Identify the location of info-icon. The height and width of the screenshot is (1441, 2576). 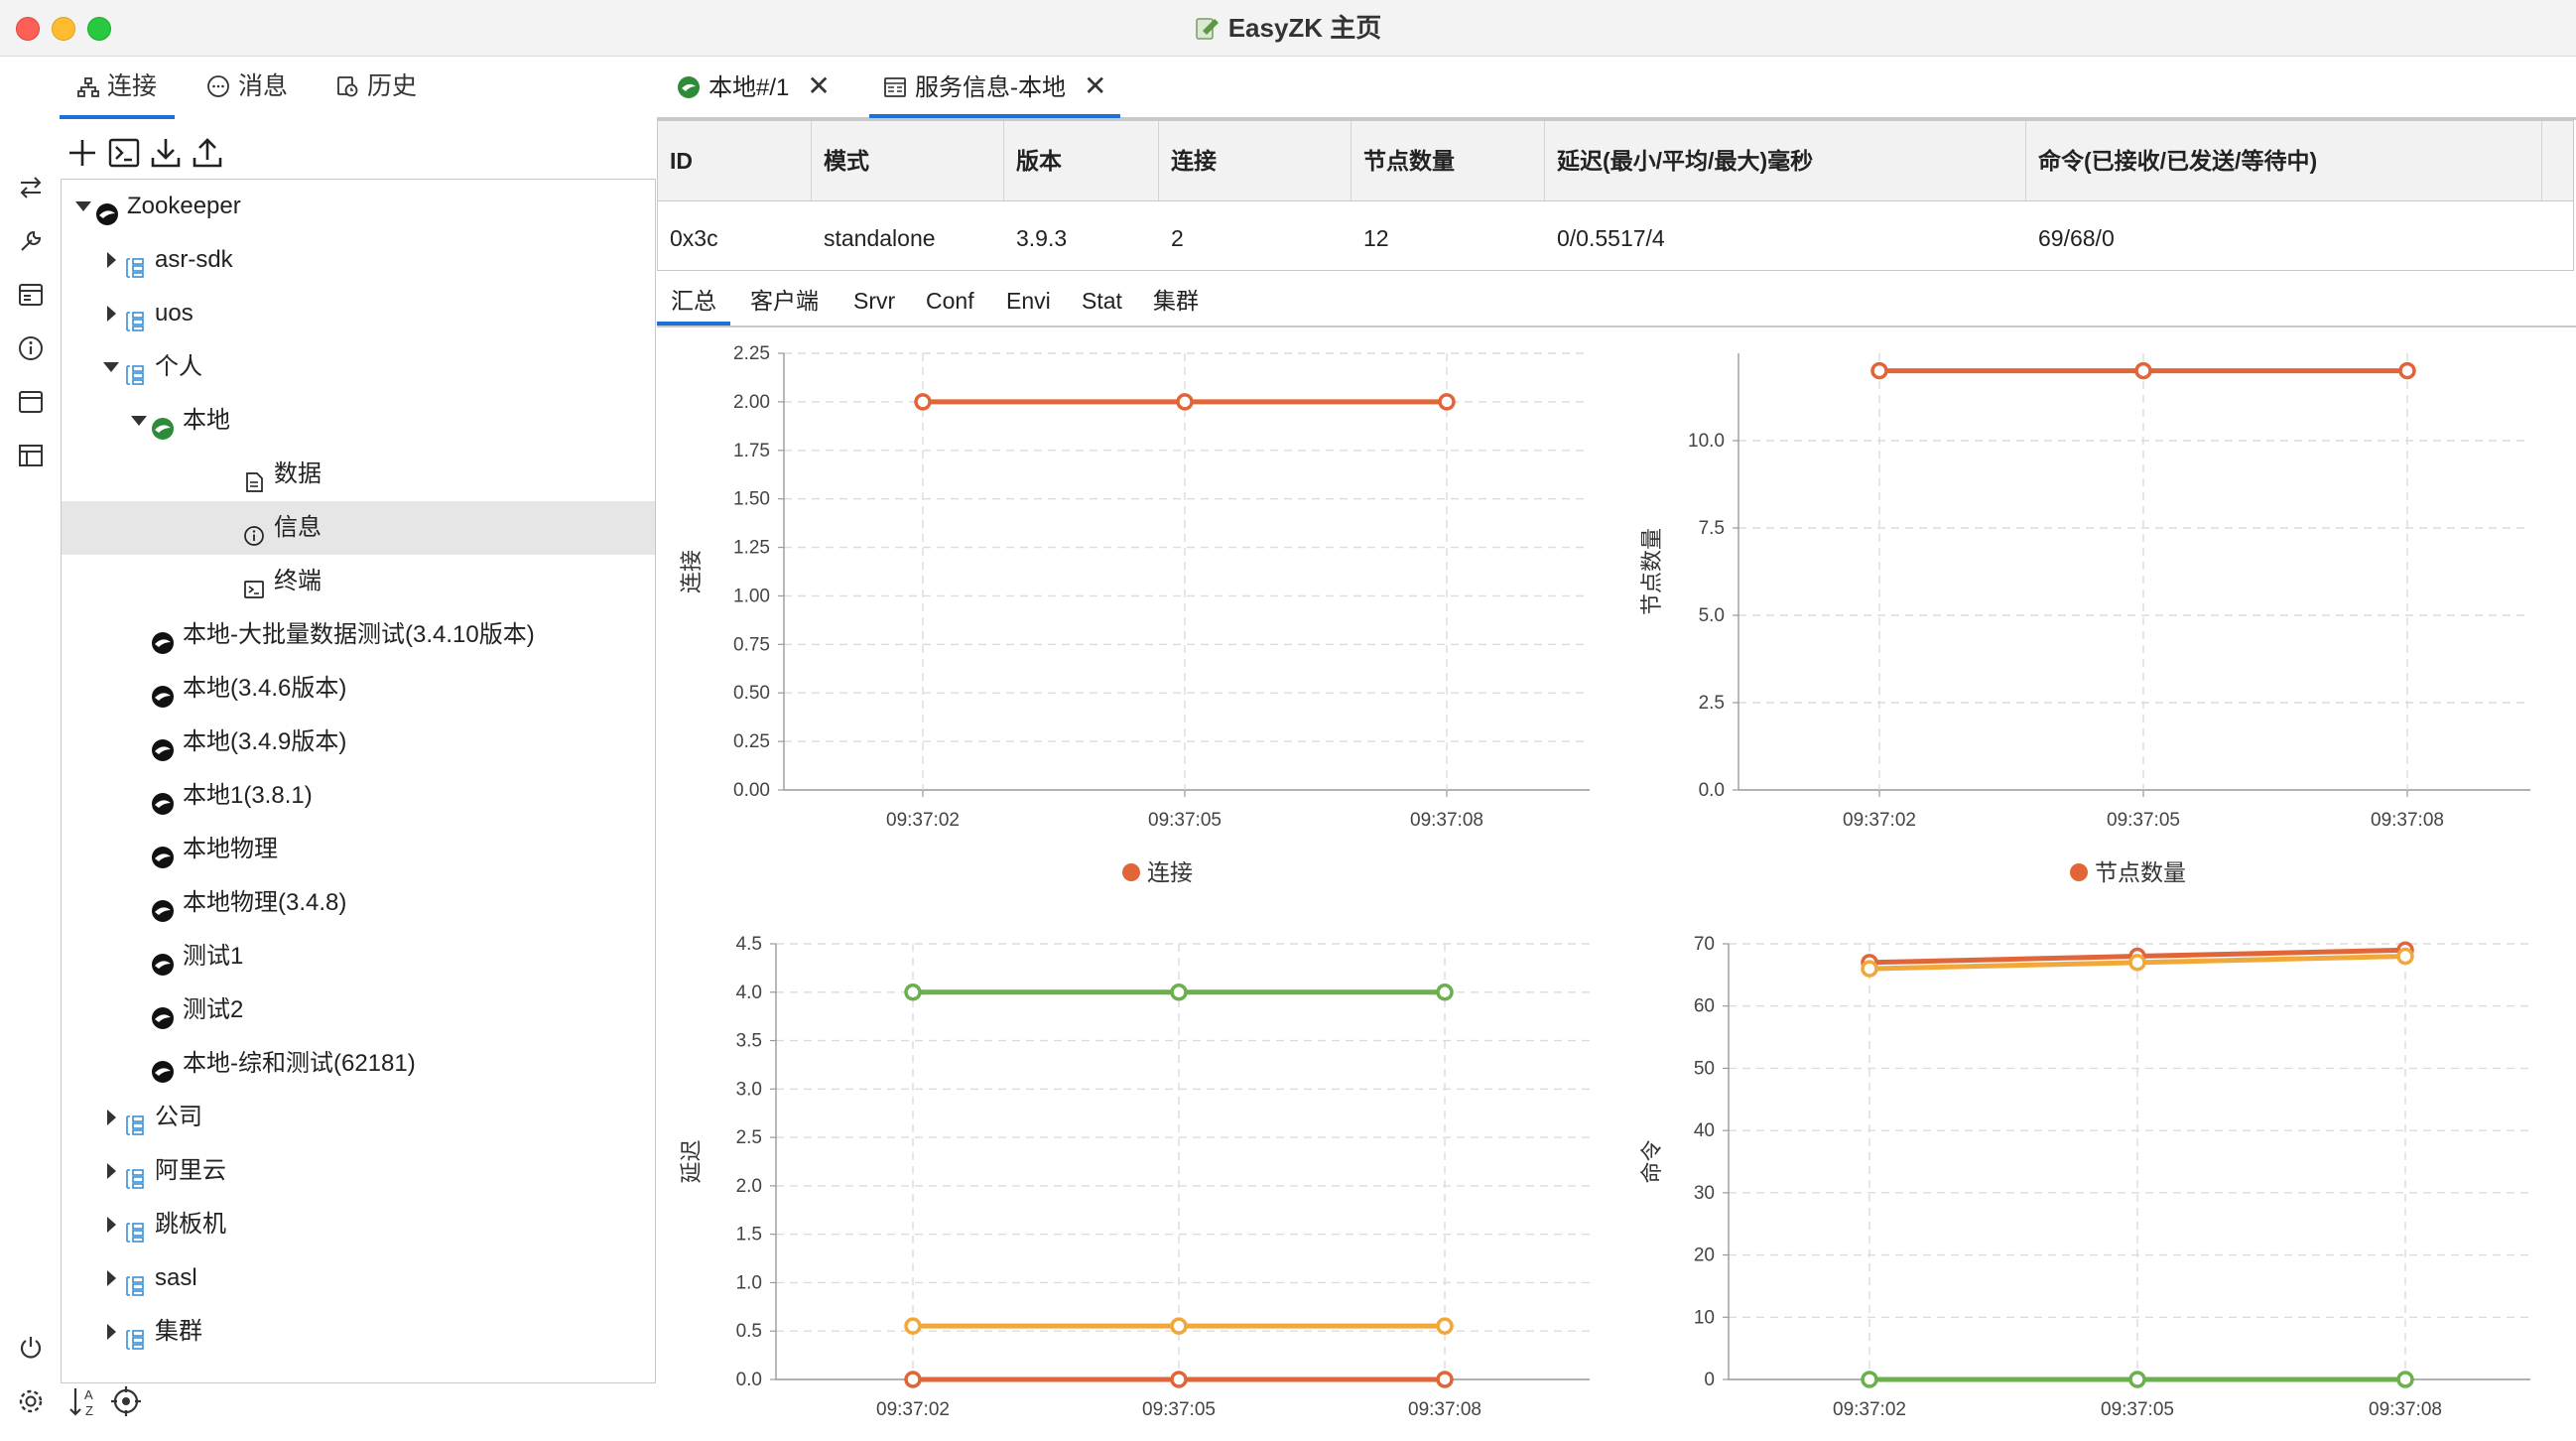
(31, 348).